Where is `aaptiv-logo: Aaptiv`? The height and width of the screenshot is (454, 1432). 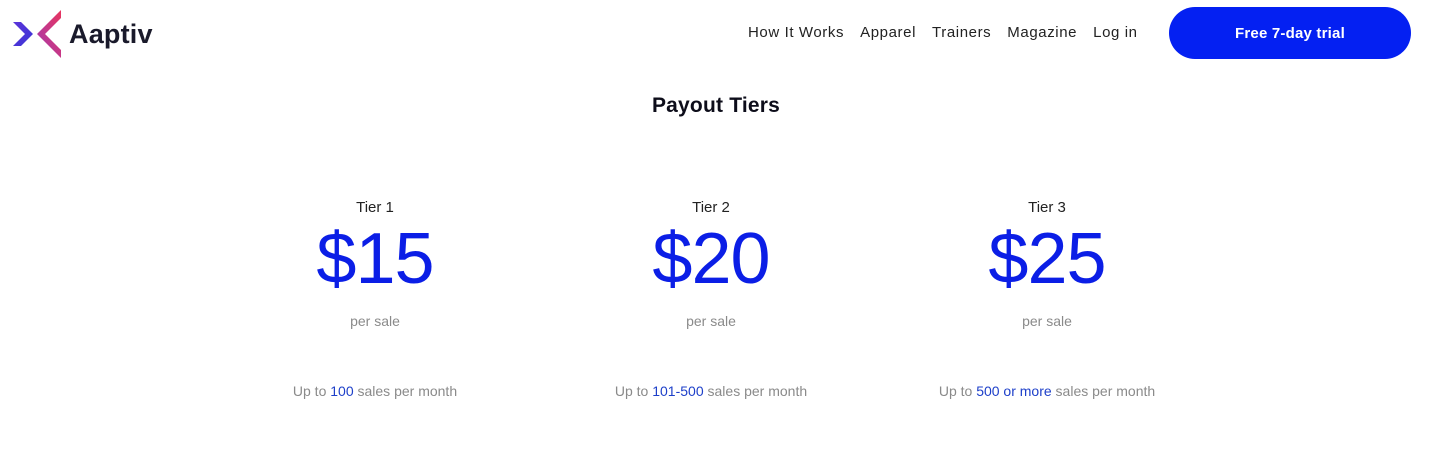
aaptiv-logo: Aaptiv is located at coordinates (82, 34).